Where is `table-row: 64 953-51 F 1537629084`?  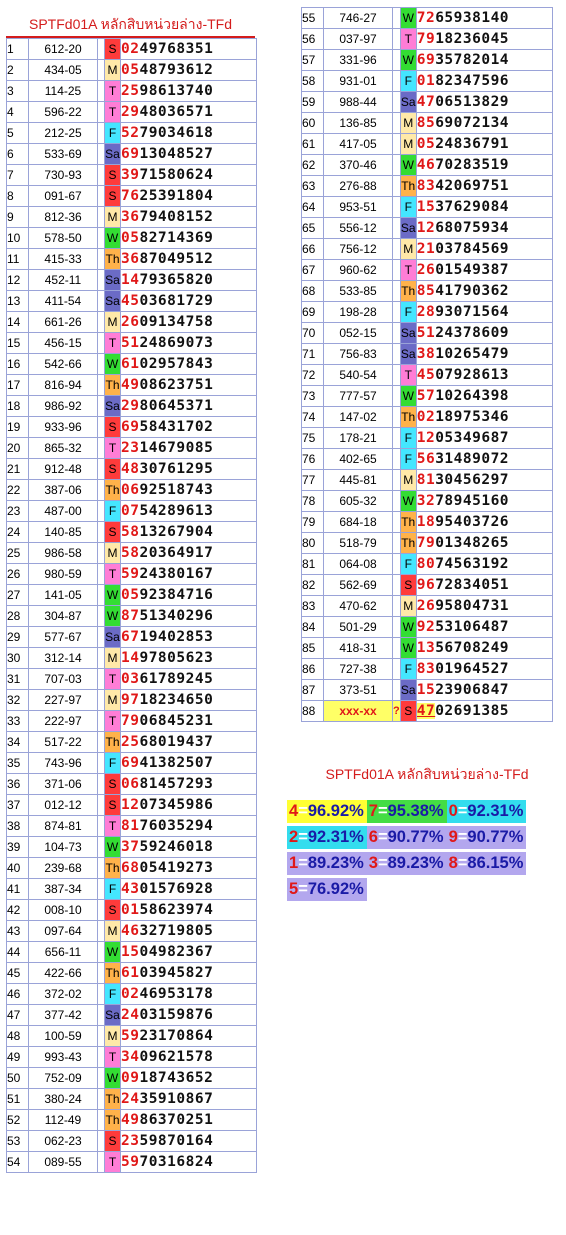 table-row: 64 953-51 F 1537629084 is located at coordinates (427, 207).